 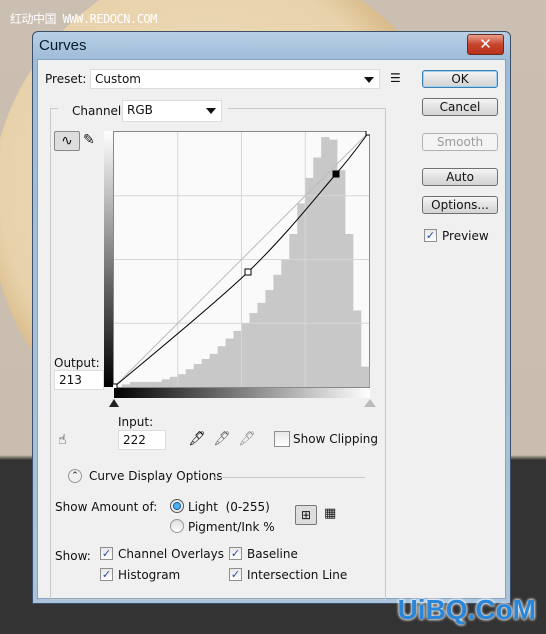 What do you see at coordinates (142, 440) in the screenshot?
I see `input-field: 222` at bounding box center [142, 440].